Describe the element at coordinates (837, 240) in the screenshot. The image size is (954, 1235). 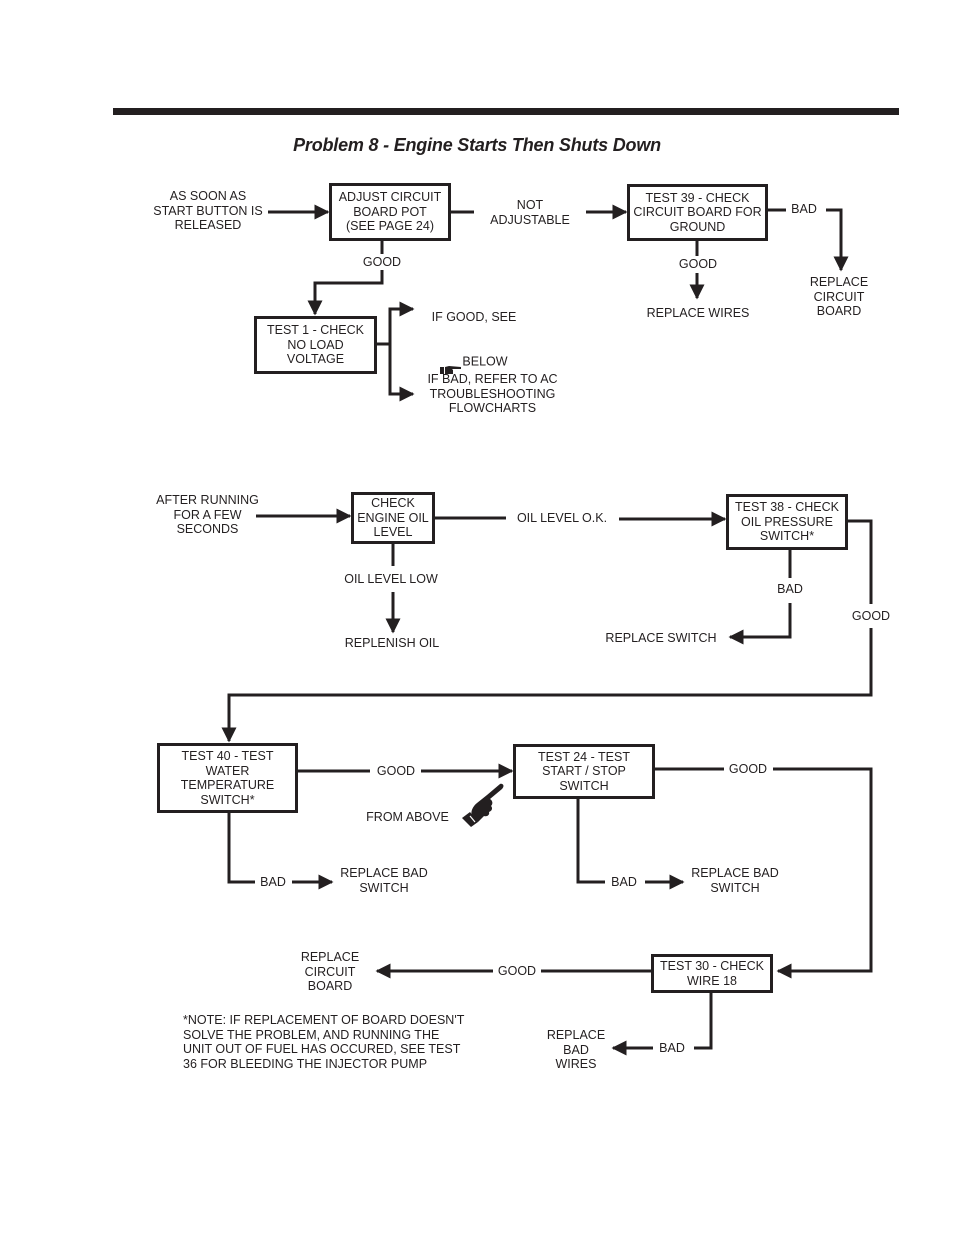
I see `arrow-bad-to-replace-board` at that location.